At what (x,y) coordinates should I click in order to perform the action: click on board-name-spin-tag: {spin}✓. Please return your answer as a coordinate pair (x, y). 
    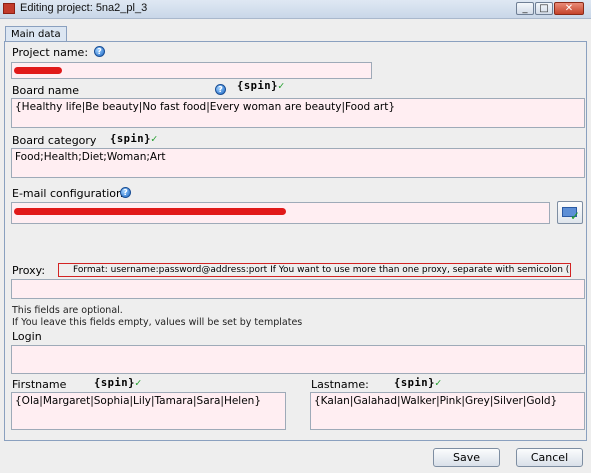
    Looking at the image, I should click on (261, 86).